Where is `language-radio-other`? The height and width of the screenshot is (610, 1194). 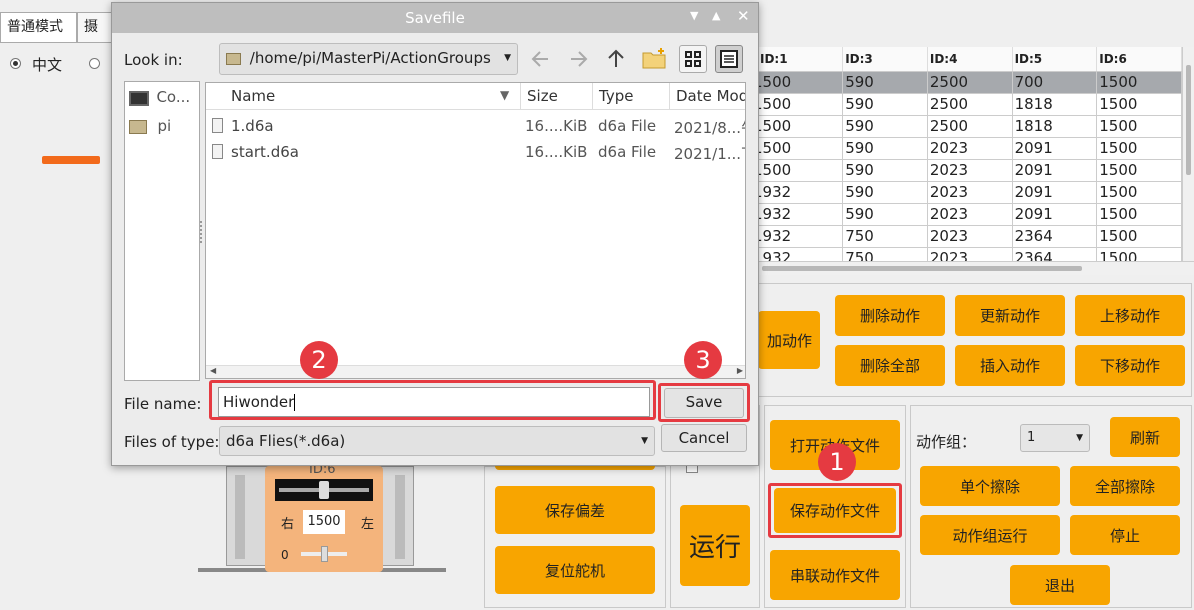 language-radio-other is located at coordinates (94, 63).